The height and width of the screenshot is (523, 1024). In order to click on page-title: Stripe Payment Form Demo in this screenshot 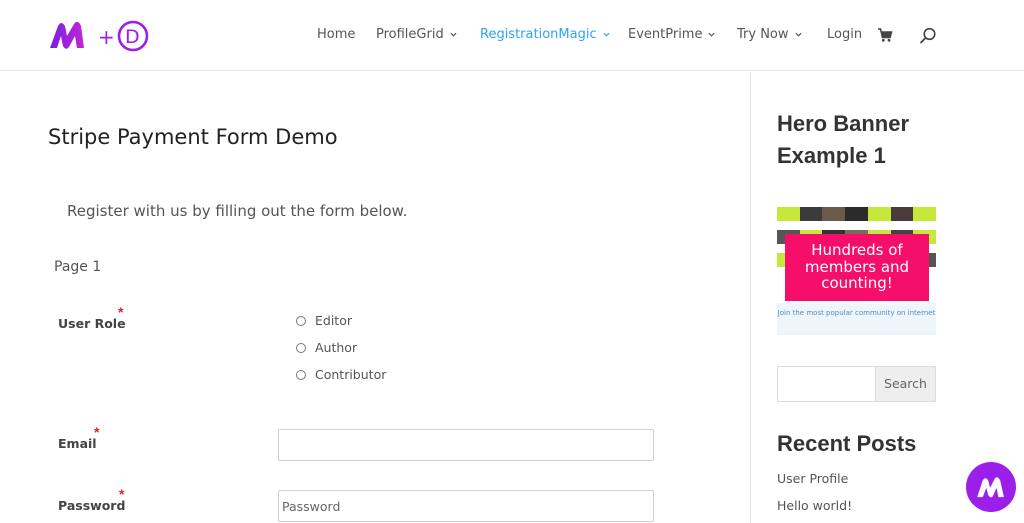, I will do `click(193, 137)`.